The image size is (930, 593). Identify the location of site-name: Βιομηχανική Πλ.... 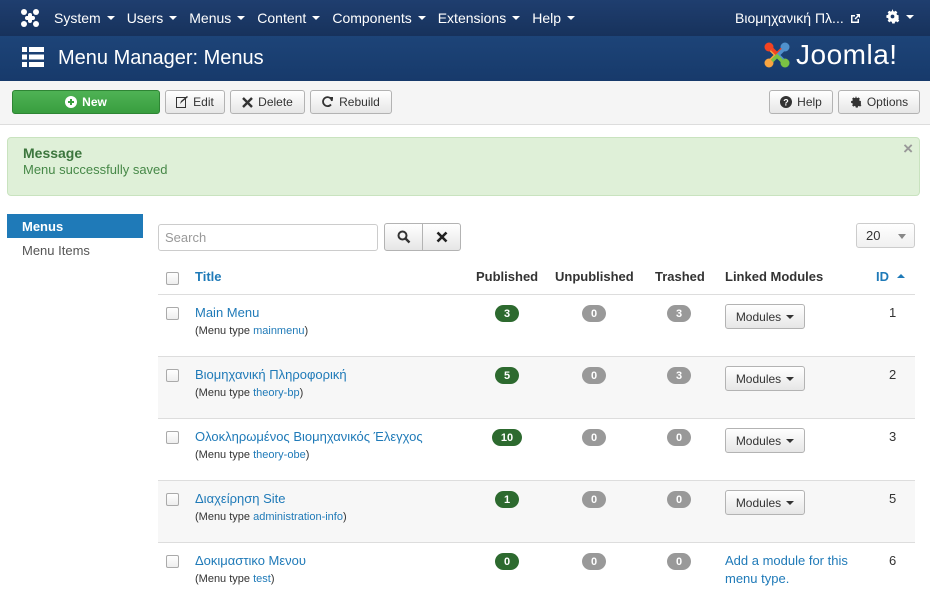
(789, 18).